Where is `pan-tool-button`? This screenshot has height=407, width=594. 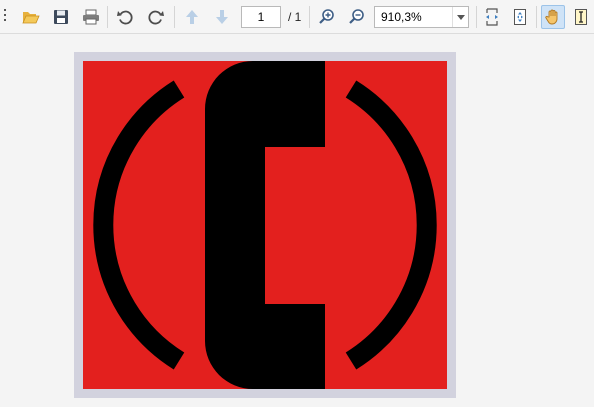
pan-tool-button is located at coordinates (553, 17).